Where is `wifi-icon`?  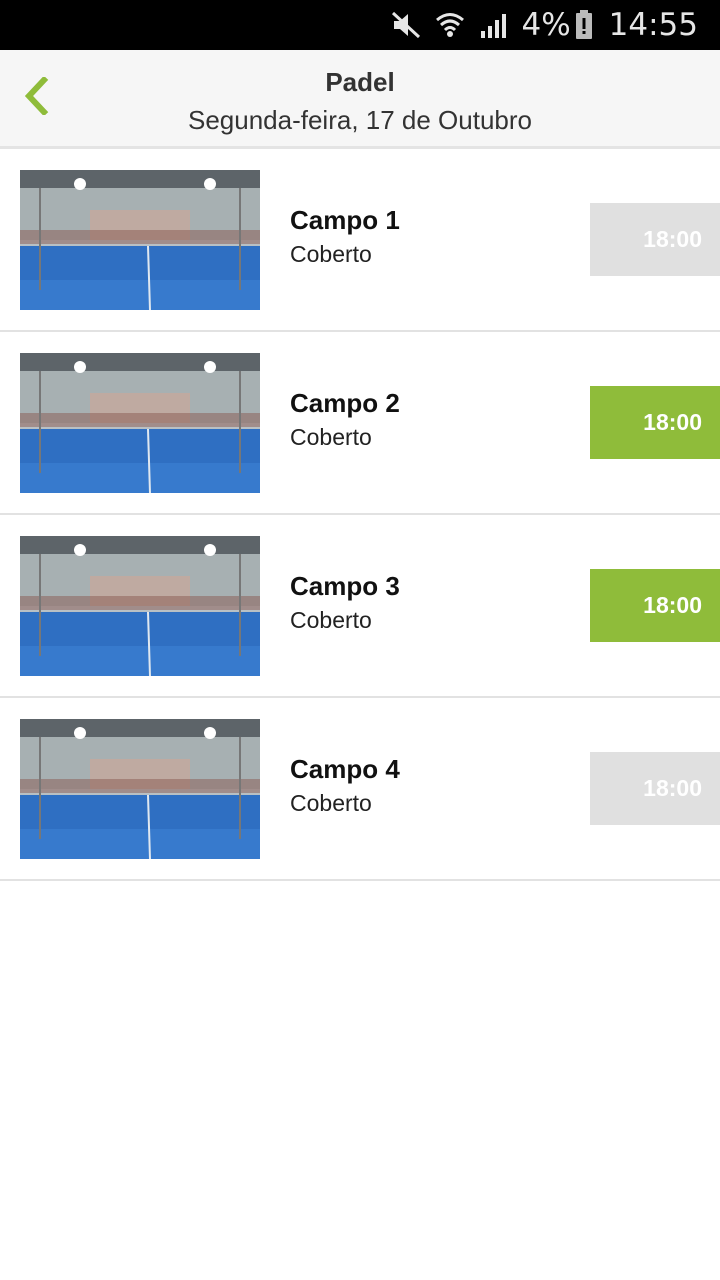 wifi-icon is located at coordinates (450, 25).